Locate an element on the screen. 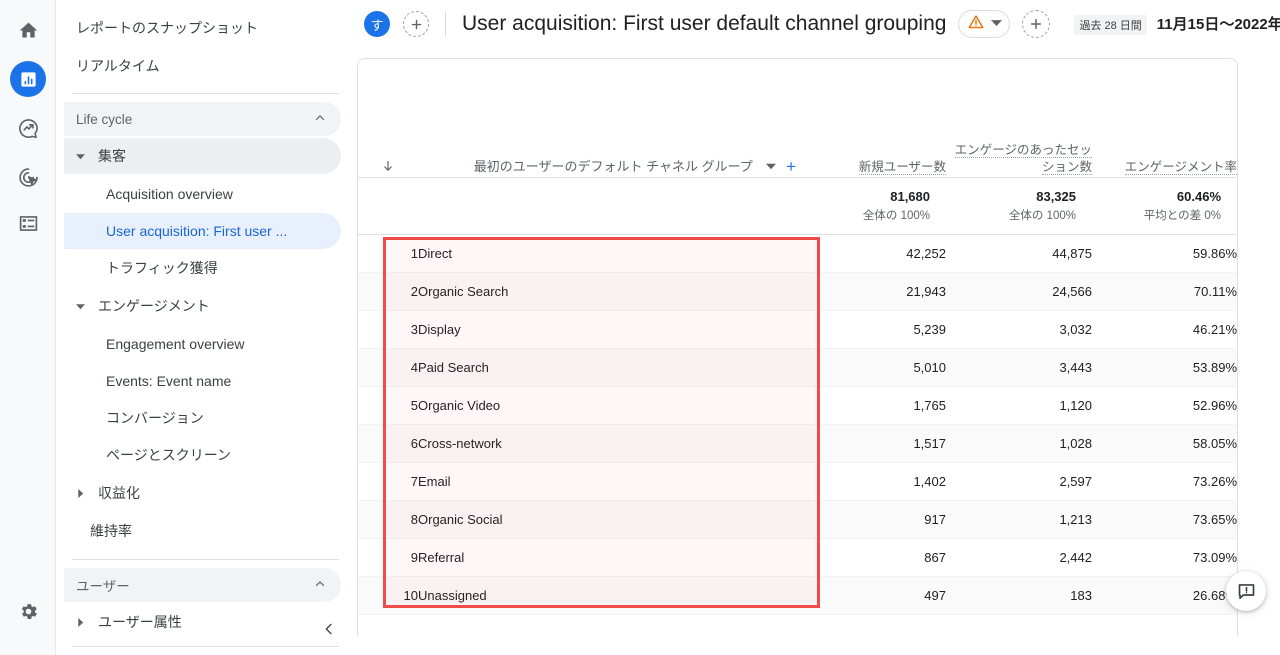  date-range-selector: 過去 28 日間 11月15日〜2022年1 is located at coordinates (1177, 24).